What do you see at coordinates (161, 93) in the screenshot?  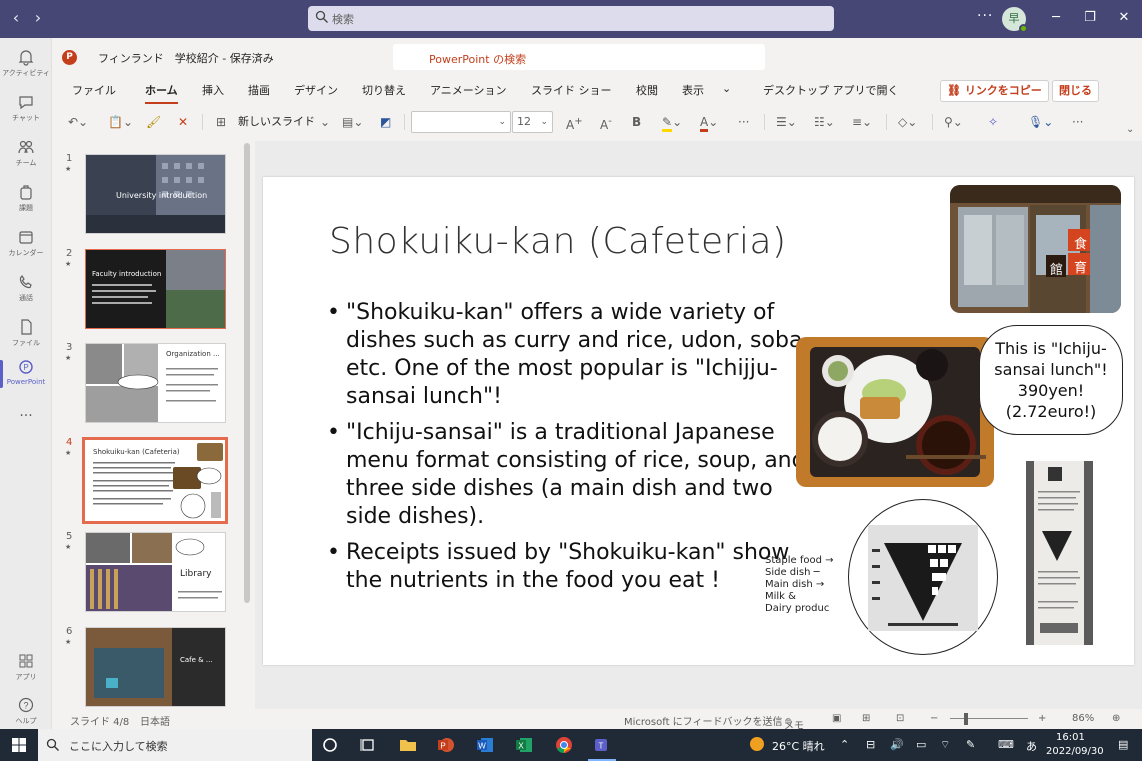 I see `tab-home: ホーム` at bounding box center [161, 93].